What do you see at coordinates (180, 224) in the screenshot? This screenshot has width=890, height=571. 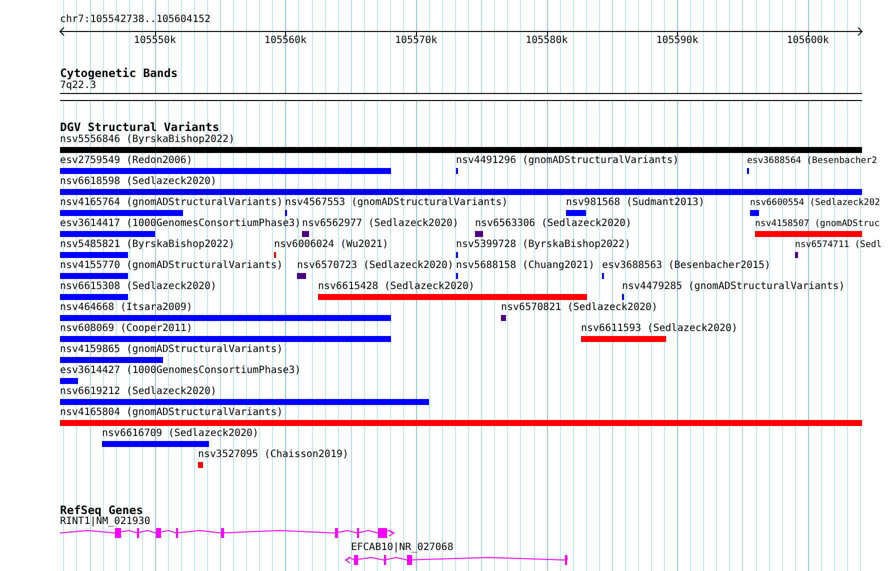 I see `variant-label: esv3614417 (1000GenomesConsortiumPhase3)` at bounding box center [180, 224].